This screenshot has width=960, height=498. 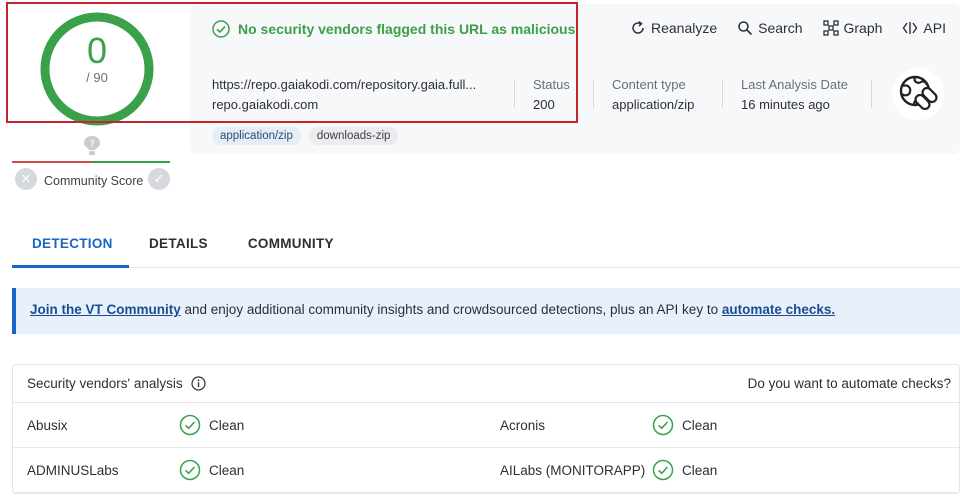 I want to click on last-analysis-value: 16 minutes ago, so click(x=785, y=104).